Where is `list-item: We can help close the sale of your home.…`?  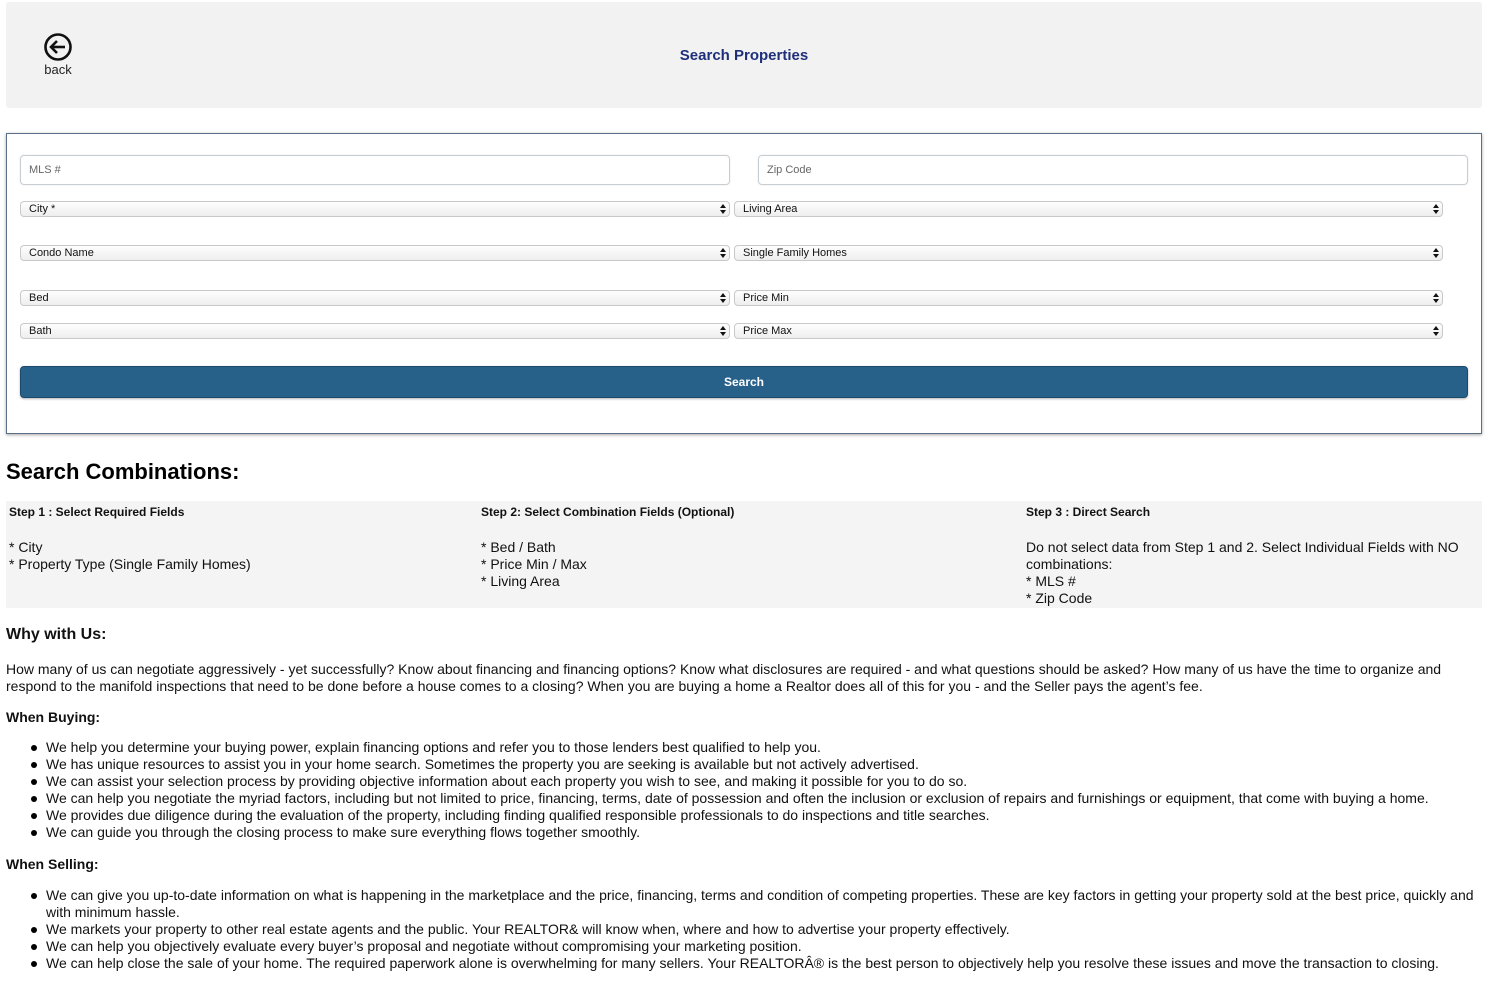 list-item: We can help close the sale of your home.… is located at coordinates (753, 963).